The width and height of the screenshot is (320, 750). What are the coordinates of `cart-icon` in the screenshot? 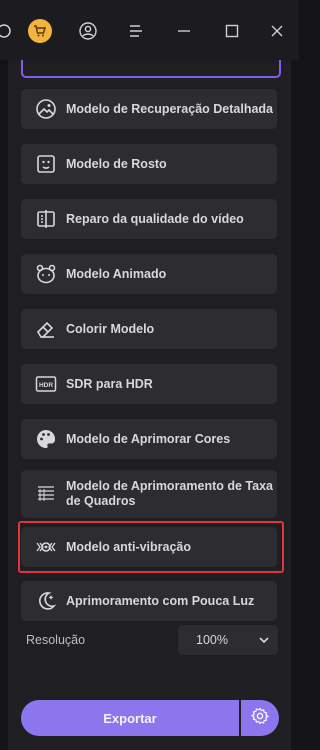 It's located at (40, 31).